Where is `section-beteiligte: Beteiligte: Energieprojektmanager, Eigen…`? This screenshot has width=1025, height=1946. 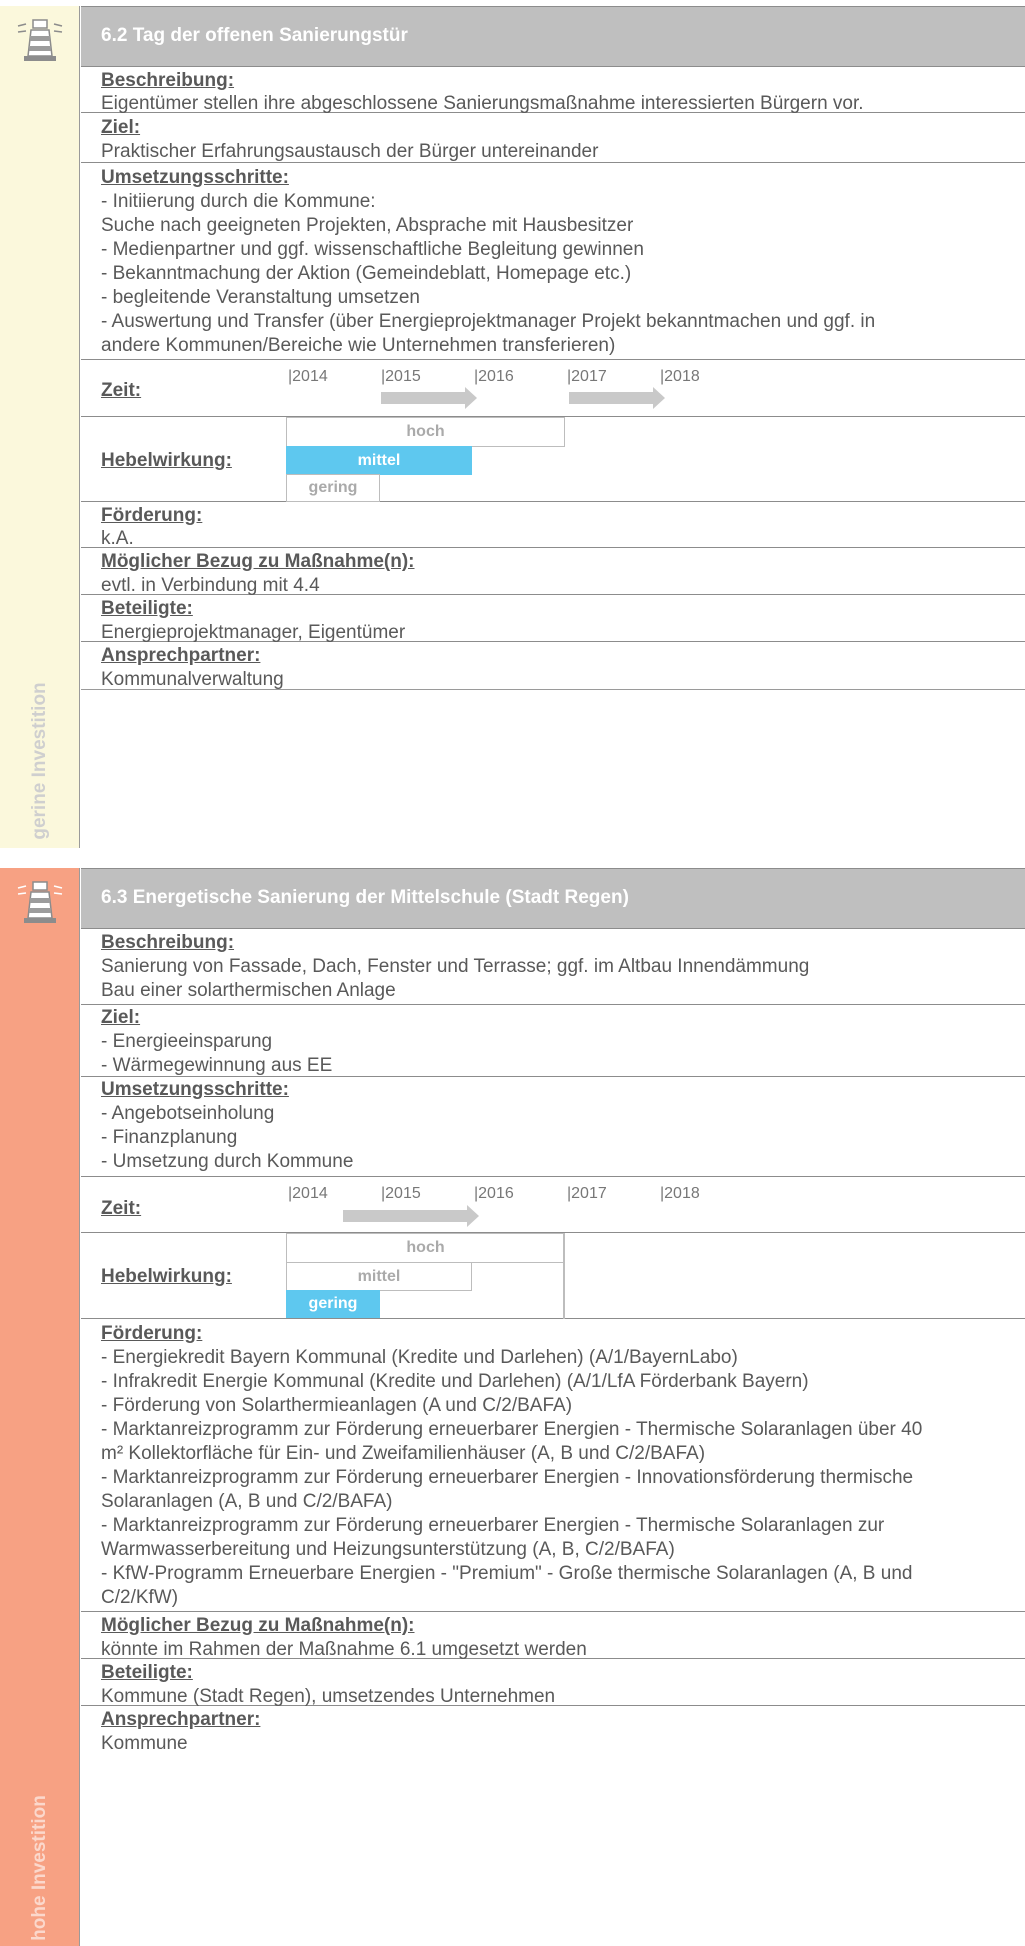 section-beteiligte: Beteiligte: Energieprojektmanager, Eigen… is located at coordinates (553, 619).